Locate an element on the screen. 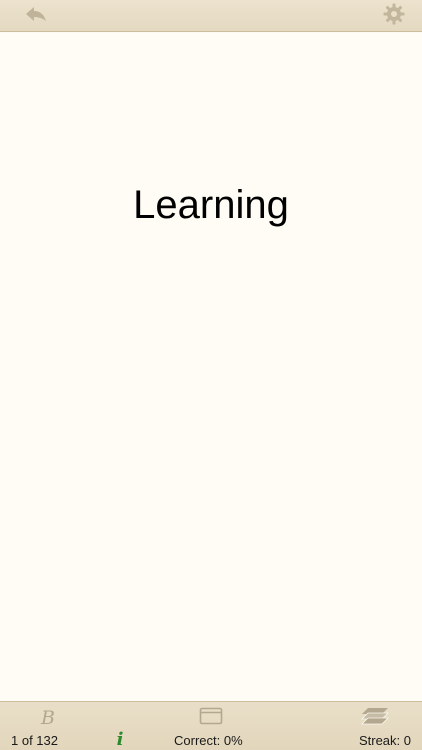  stack-icon is located at coordinates (375, 718).